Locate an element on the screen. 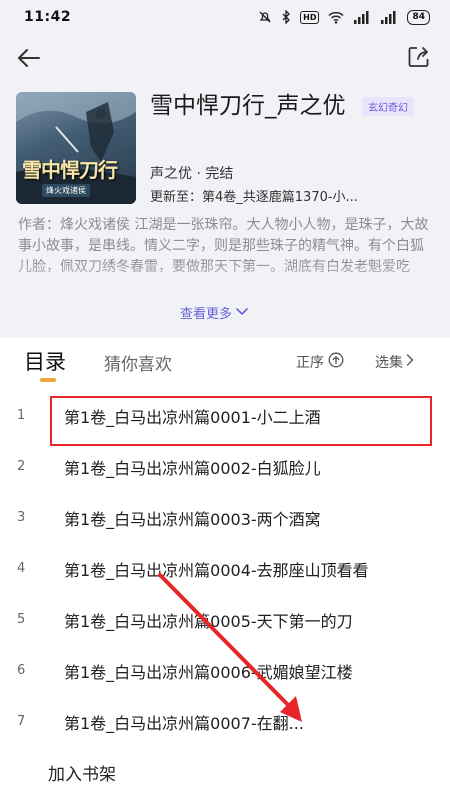 The width and height of the screenshot is (450, 800). tab-active-indicator is located at coordinates (48, 380).